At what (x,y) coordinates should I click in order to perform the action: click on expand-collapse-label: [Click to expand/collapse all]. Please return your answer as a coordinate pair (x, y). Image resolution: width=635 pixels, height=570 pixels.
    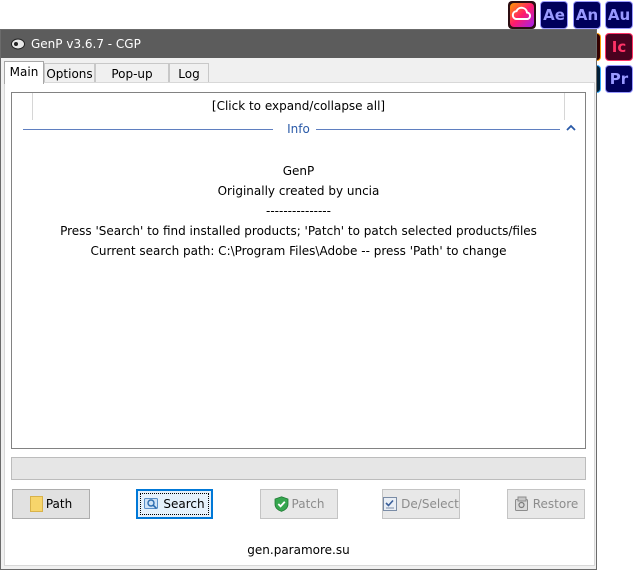
    Looking at the image, I should click on (298, 106).